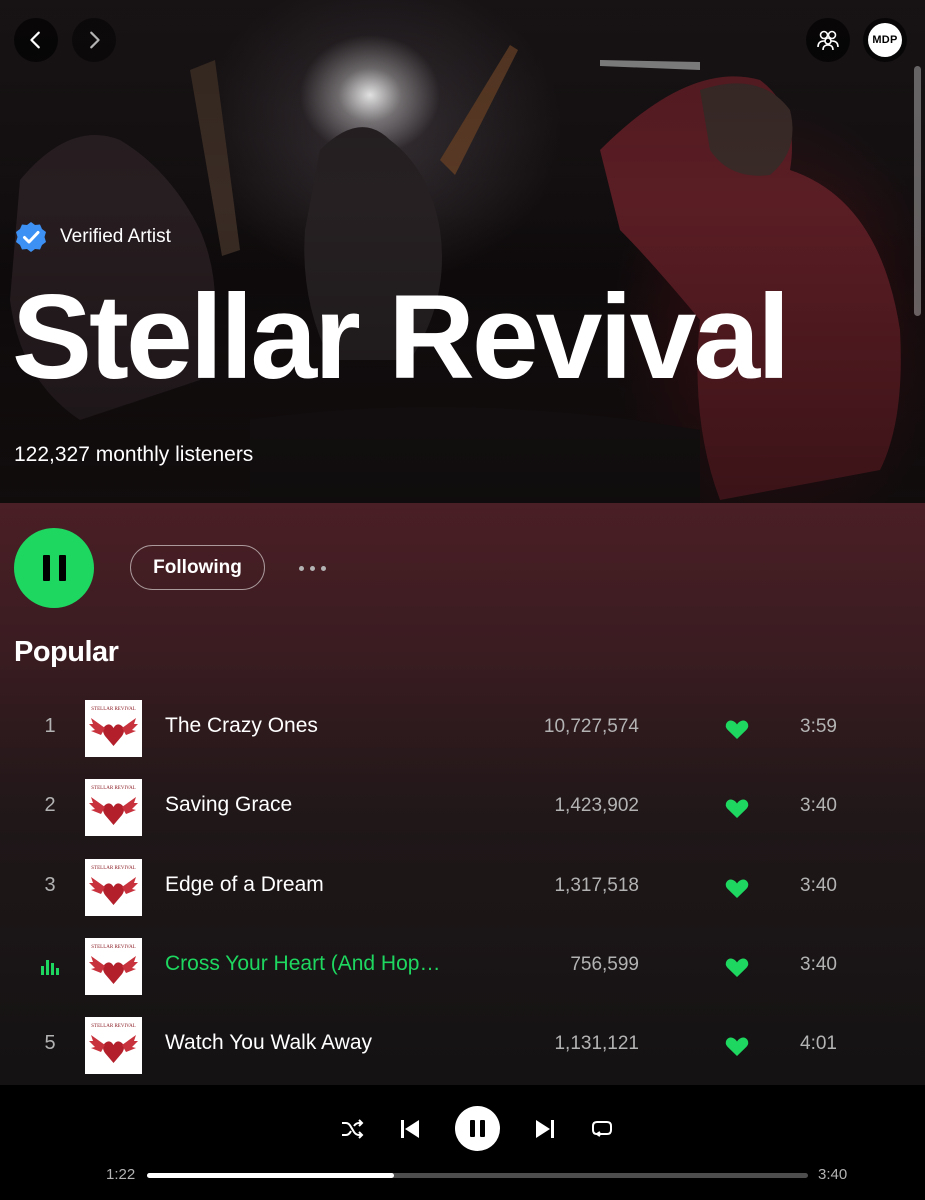 The height and width of the screenshot is (1200, 925). Describe the element at coordinates (917, 191) in the screenshot. I see `scrollbar` at that location.